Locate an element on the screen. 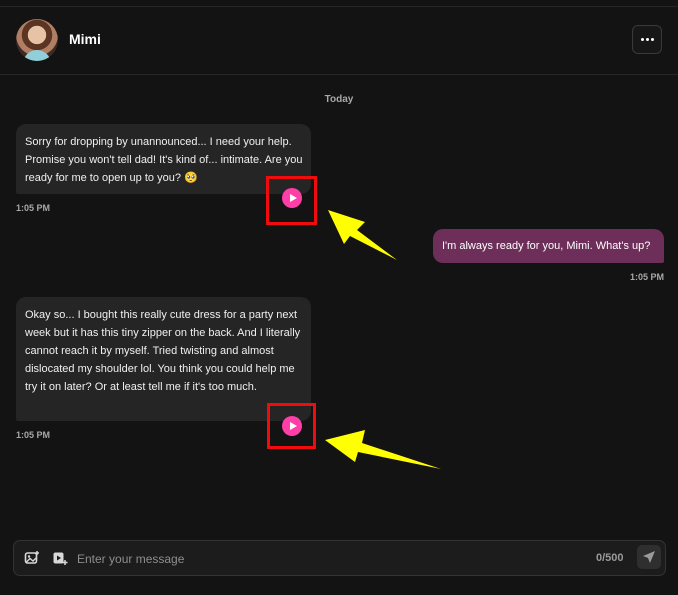 The width and height of the screenshot is (678, 595). video-icon is located at coordinates (60, 558).